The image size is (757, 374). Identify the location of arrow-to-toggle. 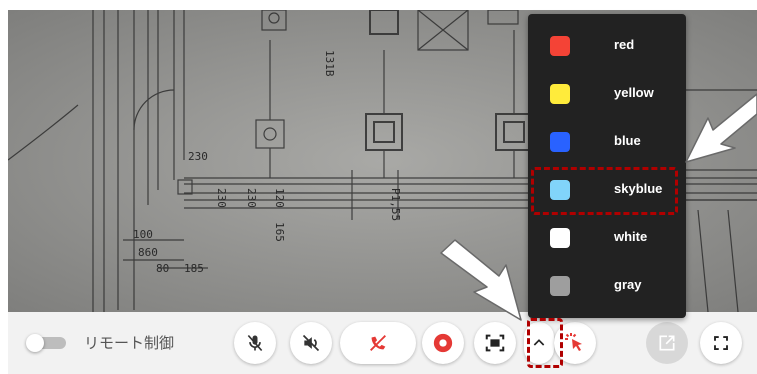
(481, 280).